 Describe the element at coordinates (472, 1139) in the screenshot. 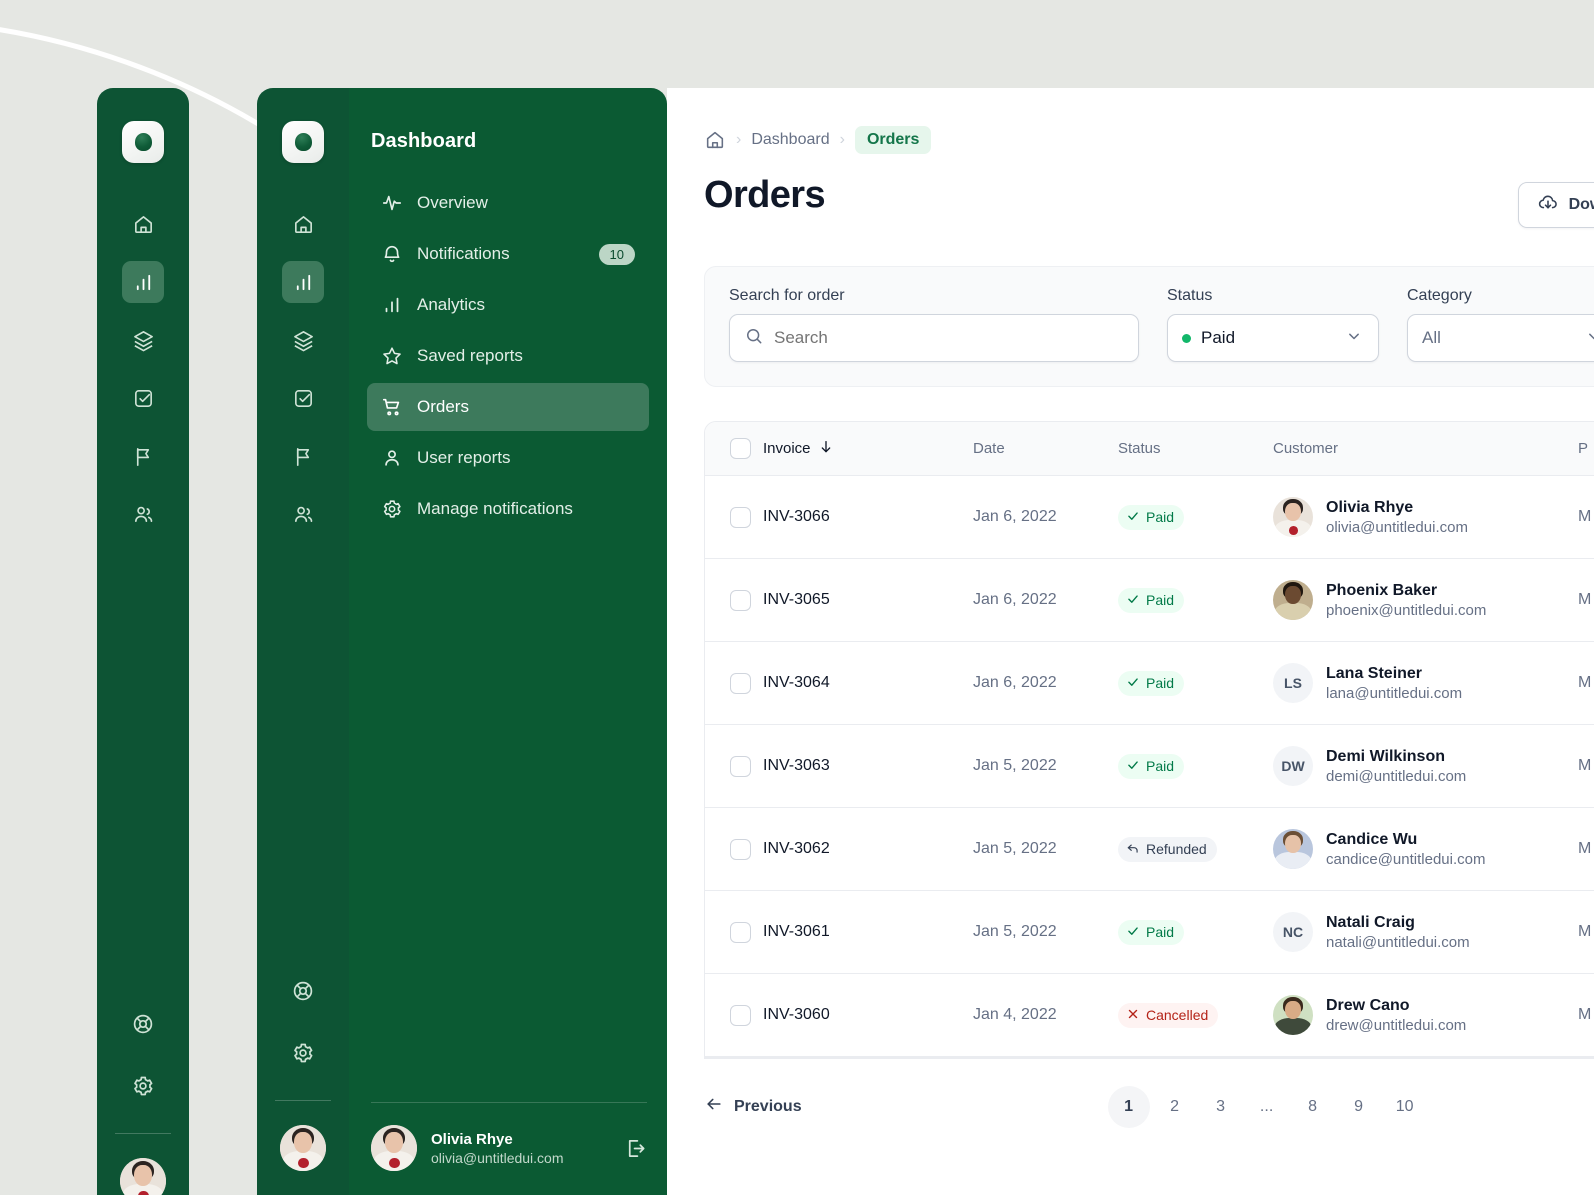

I see `profile-name: Olivia Rhye` at that location.